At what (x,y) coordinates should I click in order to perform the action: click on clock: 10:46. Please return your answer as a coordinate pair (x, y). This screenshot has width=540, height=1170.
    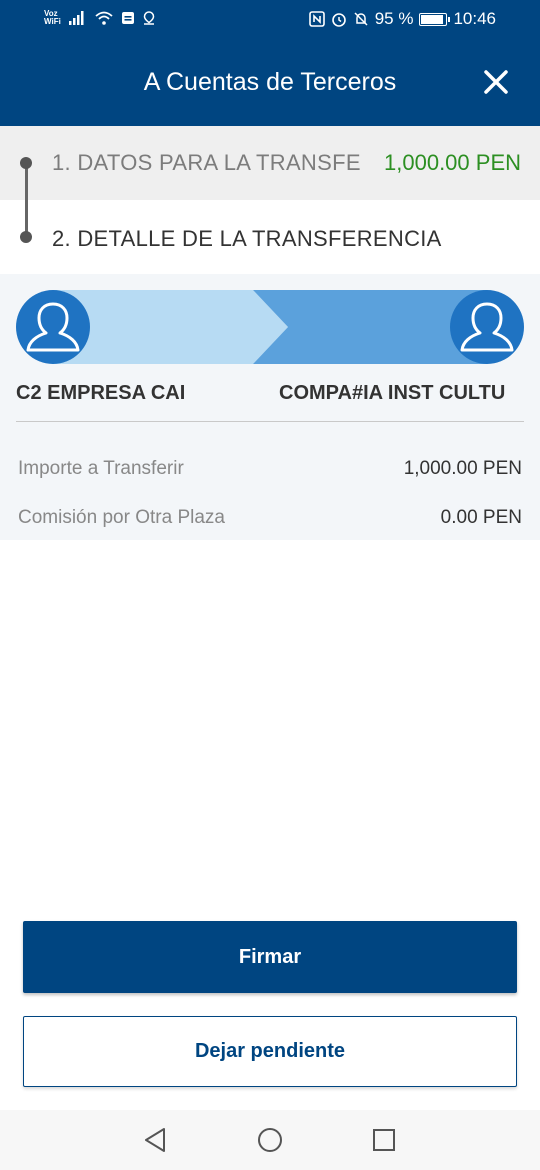
    Looking at the image, I should click on (474, 18).